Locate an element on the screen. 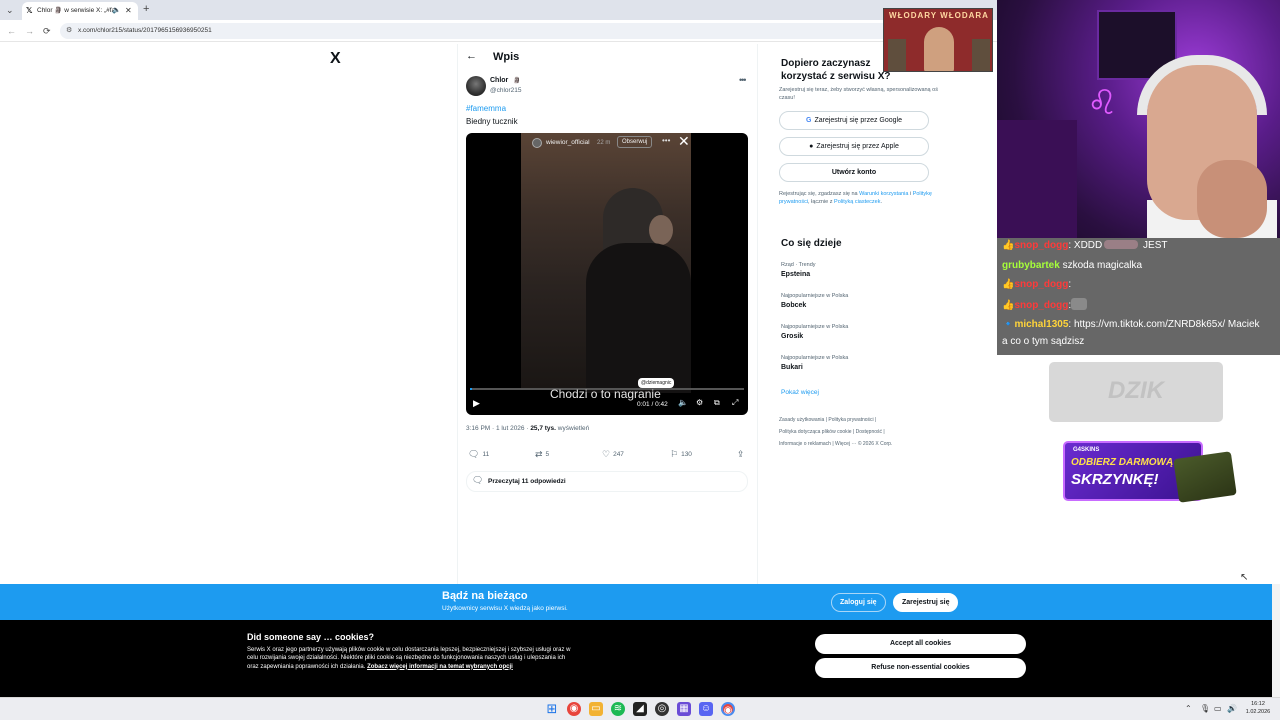  read-replies-button: 🗨 Przeczytaj 11 odpowiedzi is located at coordinates (607, 481).